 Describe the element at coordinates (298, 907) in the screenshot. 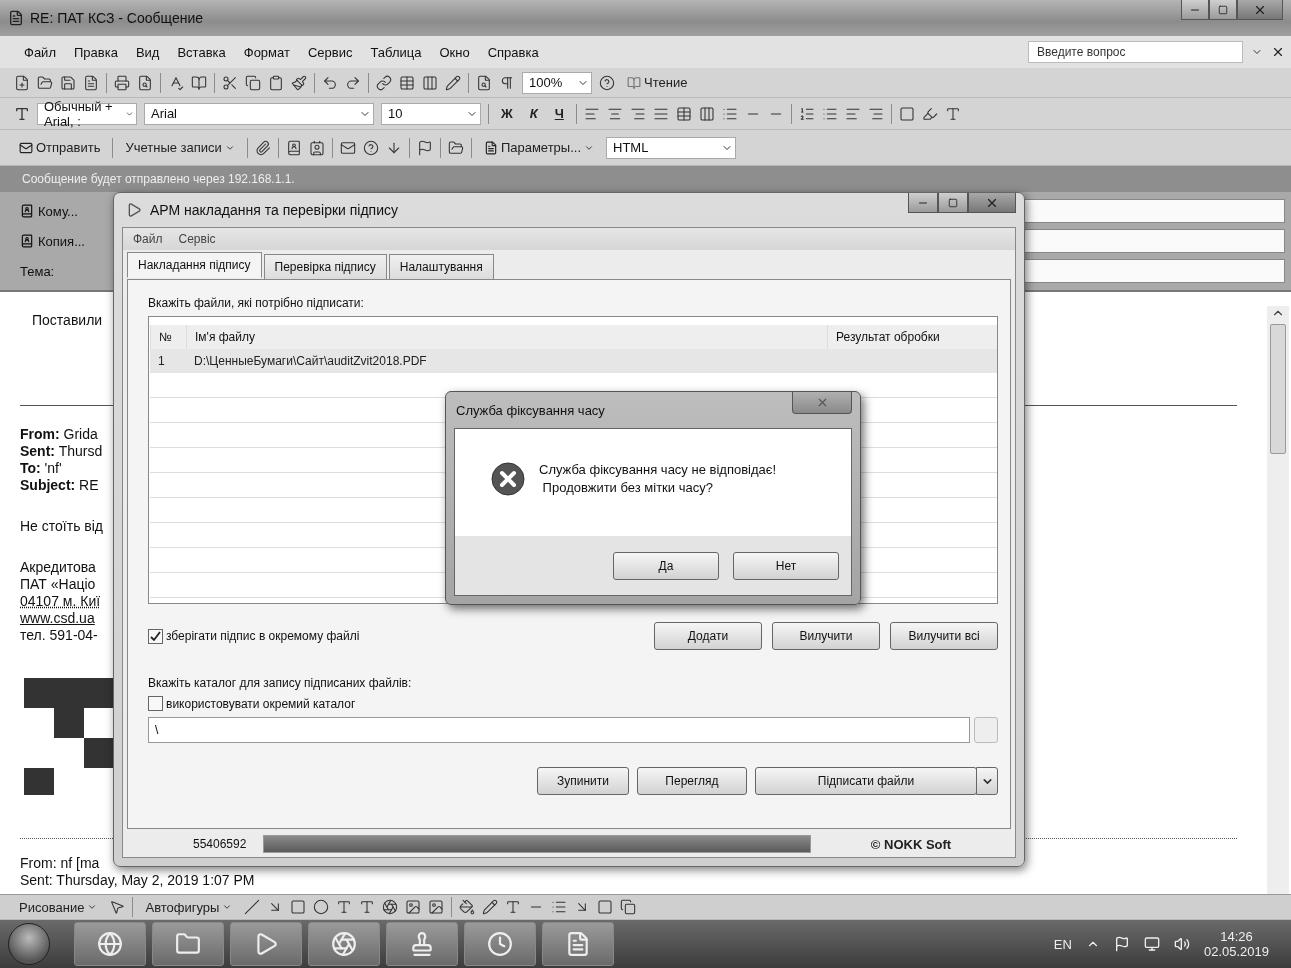

I see `rectangle-icon` at that location.